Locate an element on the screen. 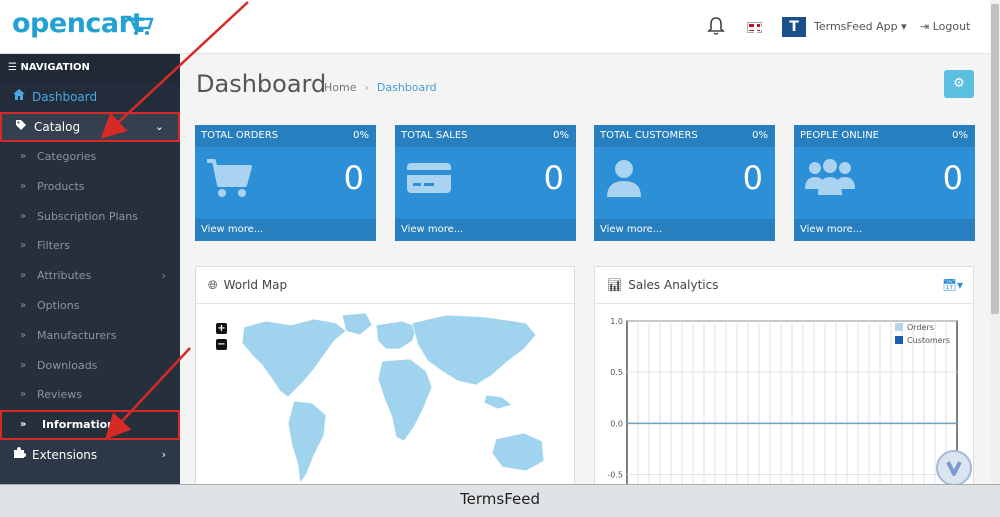 The image size is (1000, 517). breadcrumb-dashboard: Dashboard is located at coordinates (407, 87).